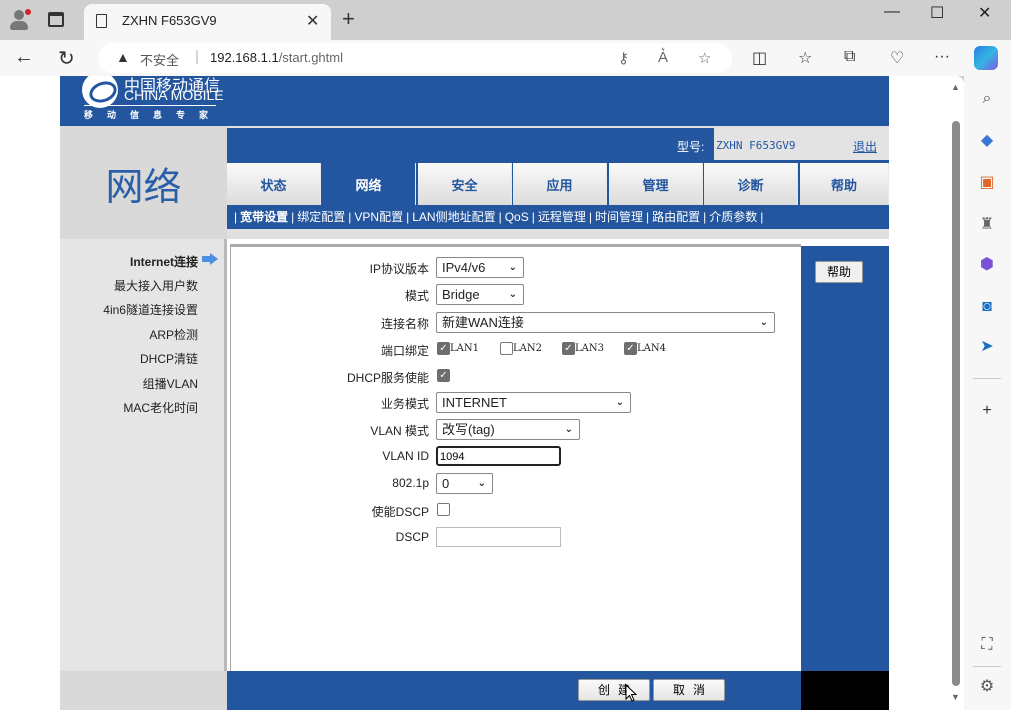 The height and width of the screenshot is (710, 1011). What do you see at coordinates (751, 184) in the screenshot?
I see `menu-tab-diagnostics: 诊断` at bounding box center [751, 184].